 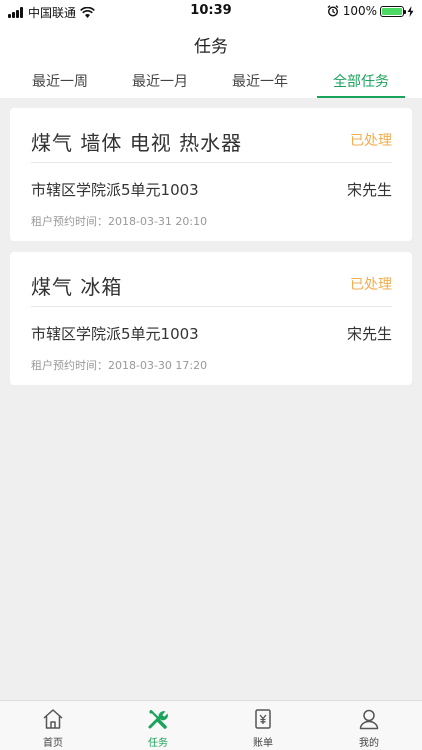 What do you see at coordinates (263, 719) in the screenshot?
I see `bill-icon` at bounding box center [263, 719].